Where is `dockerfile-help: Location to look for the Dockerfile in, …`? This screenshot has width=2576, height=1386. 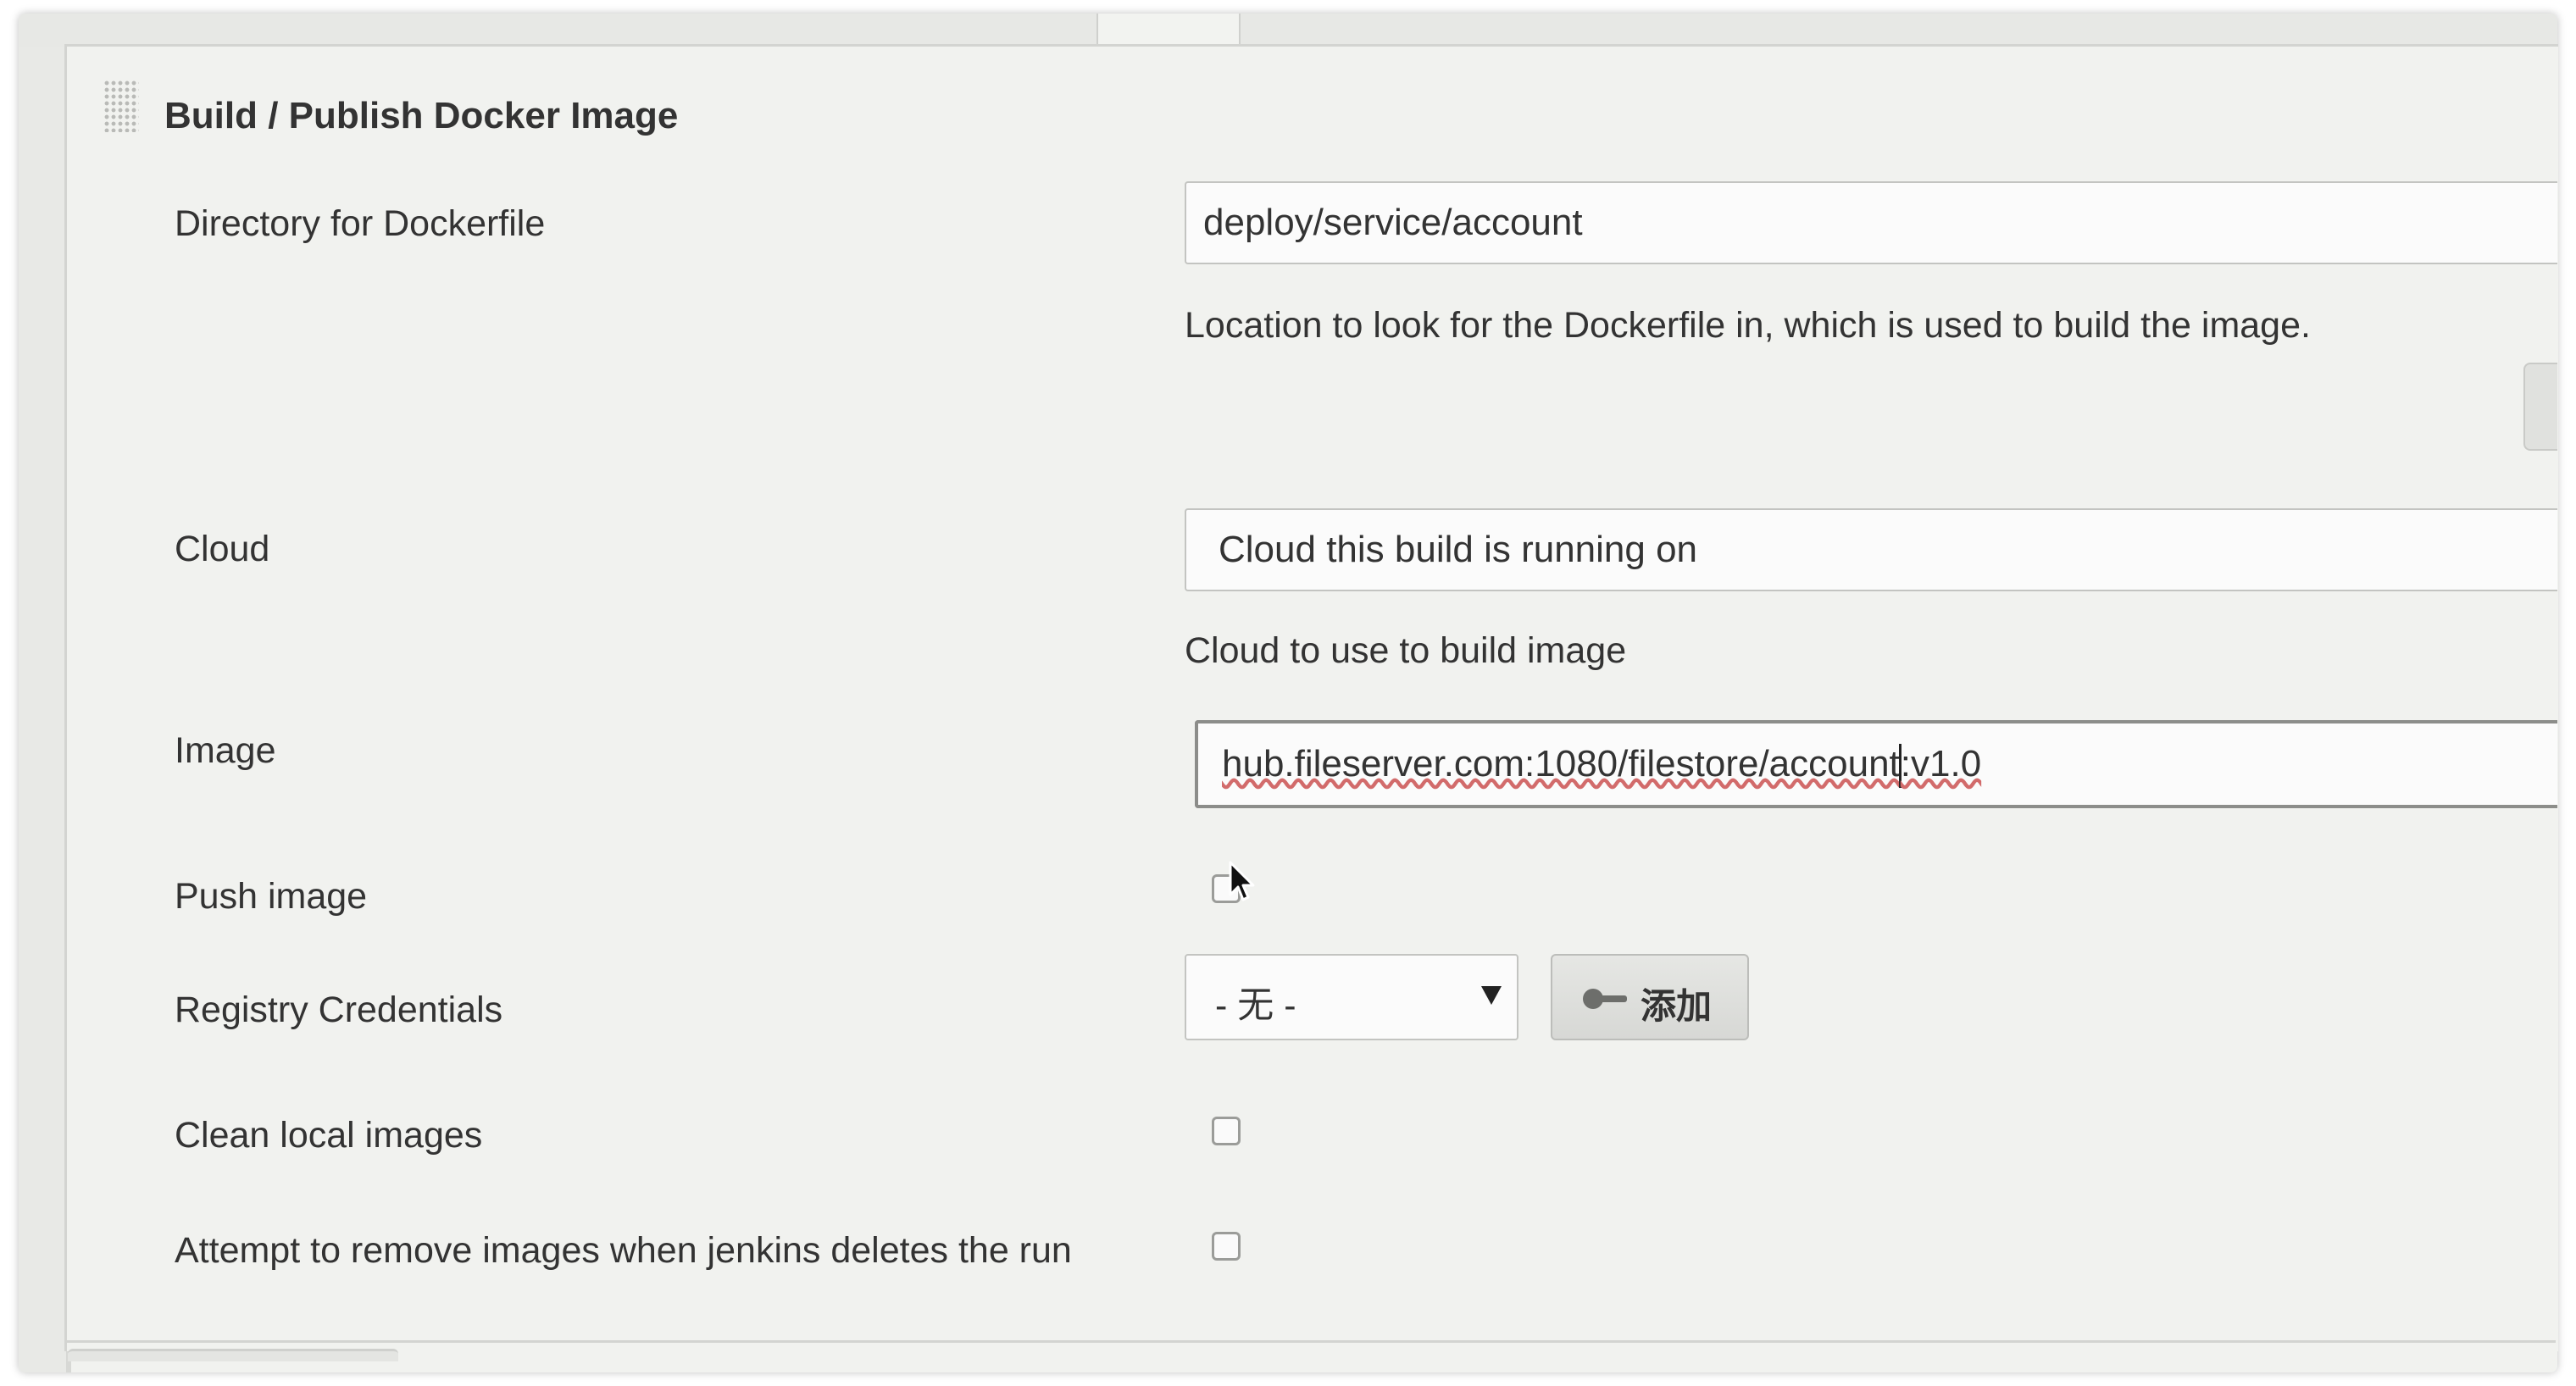 dockerfile-help: Location to look for the Dockerfile in, … is located at coordinates (1748, 325).